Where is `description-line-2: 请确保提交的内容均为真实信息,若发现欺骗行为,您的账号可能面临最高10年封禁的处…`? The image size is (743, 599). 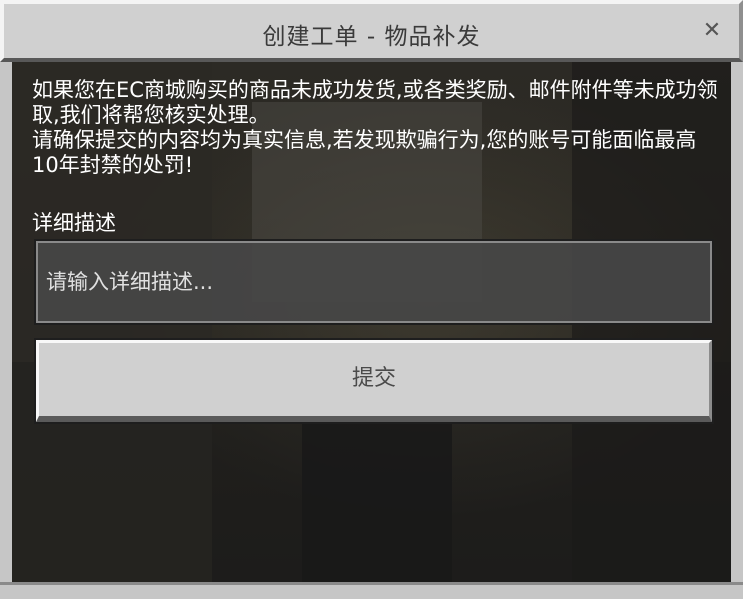
description-line-2: 请确保提交的内容均为真实信息,若发现欺骗行为,您的账号可能面临最高10年封禁的处… is located at coordinates (364, 152).